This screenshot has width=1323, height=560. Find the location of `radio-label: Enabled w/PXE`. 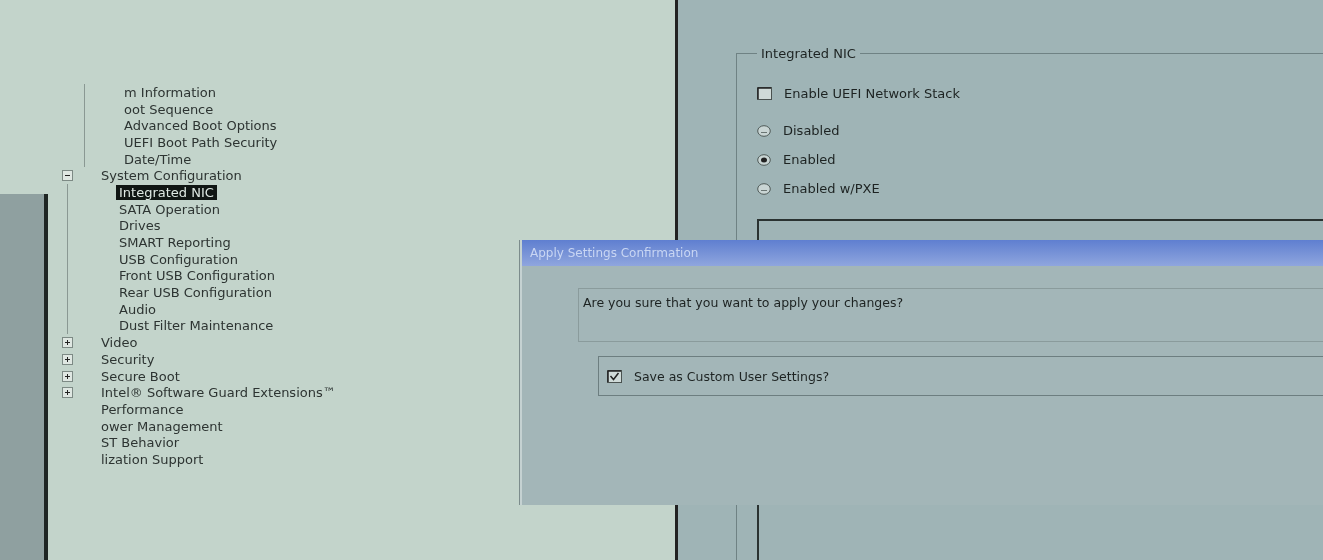

radio-label: Enabled w/PXE is located at coordinates (831, 188).